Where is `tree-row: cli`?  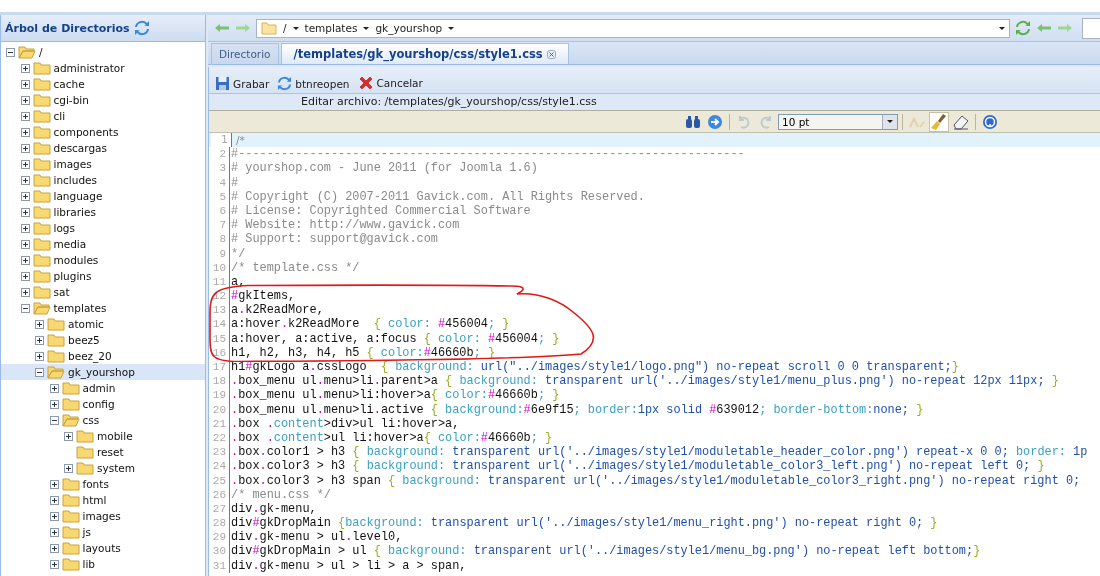 tree-row: cli is located at coordinates (103, 116).